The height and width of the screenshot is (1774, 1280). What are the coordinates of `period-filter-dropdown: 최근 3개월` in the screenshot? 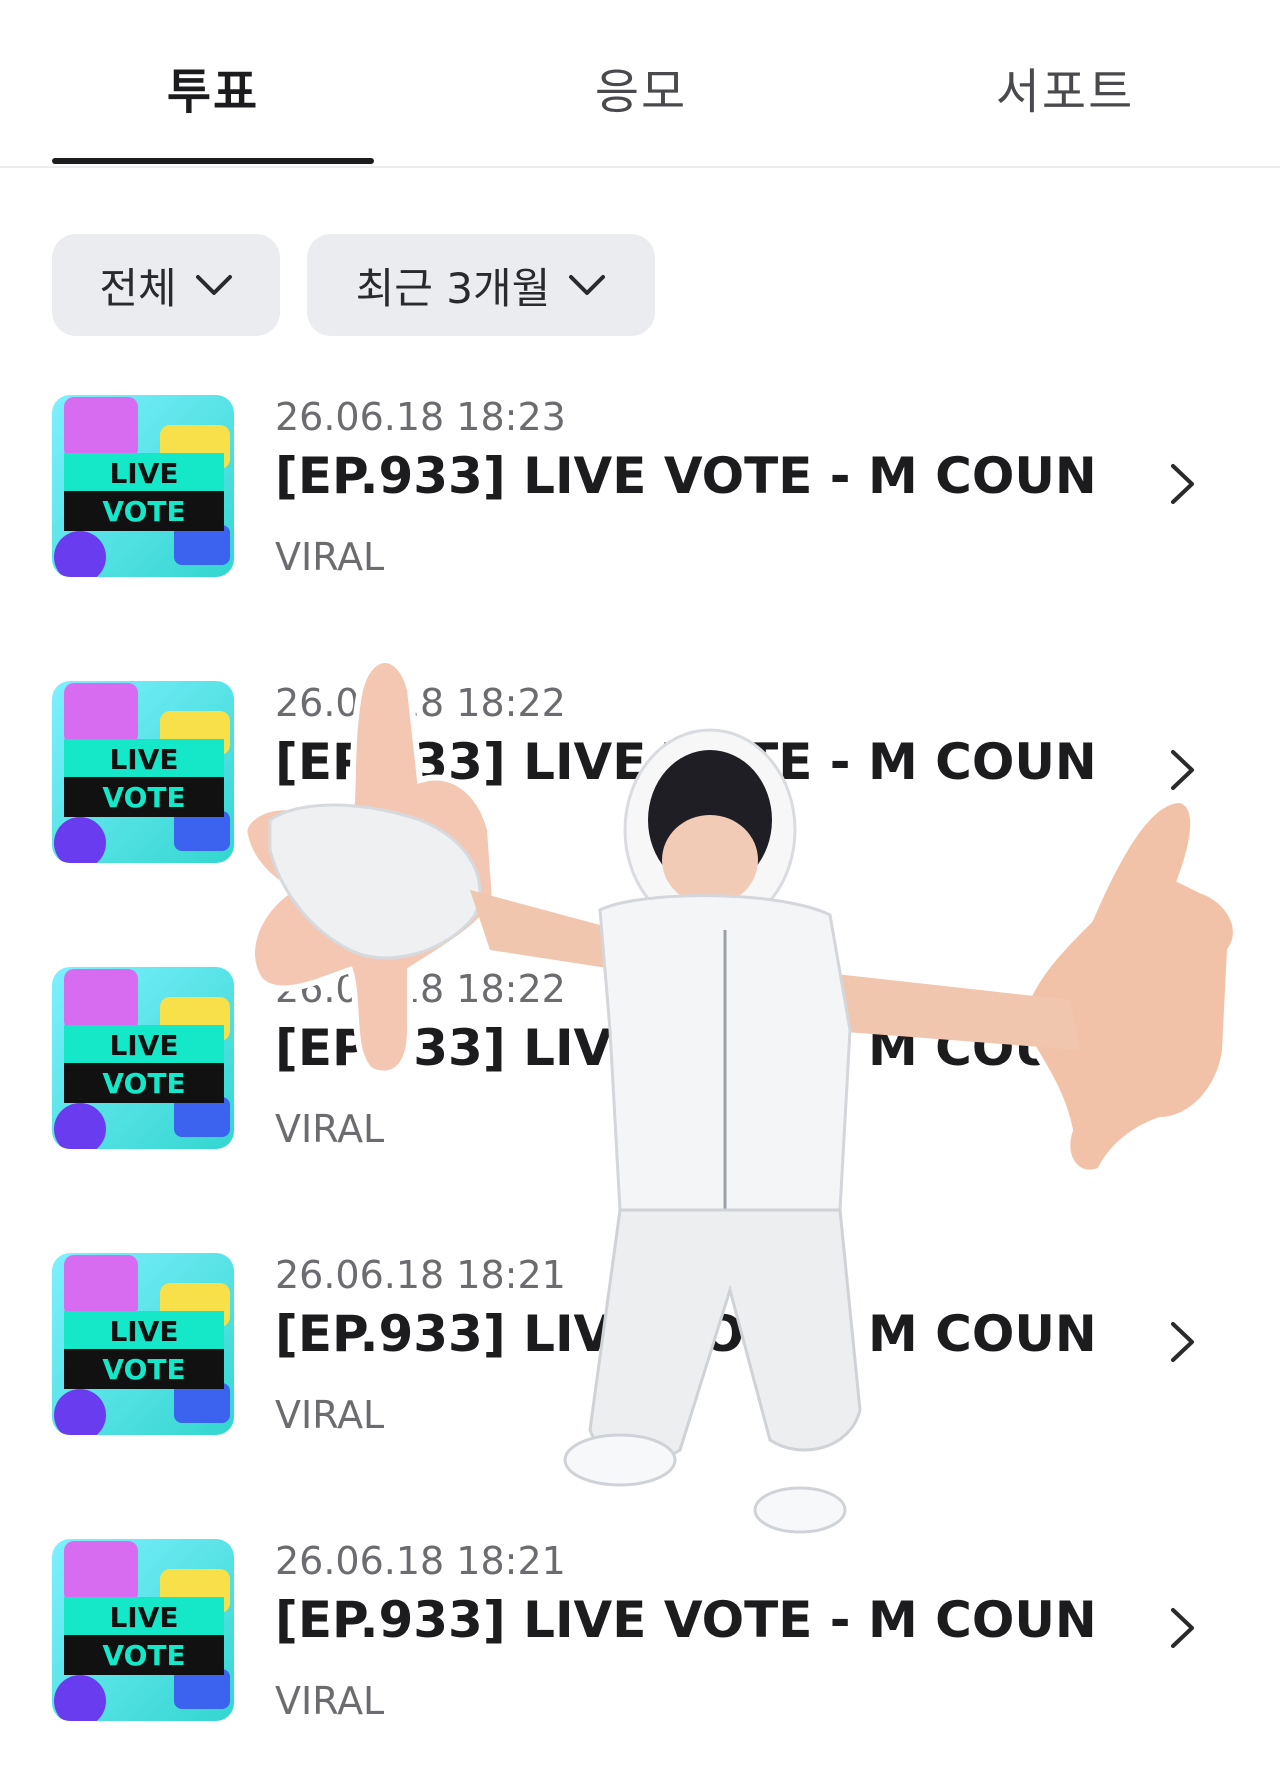 It's located at (481, 285).